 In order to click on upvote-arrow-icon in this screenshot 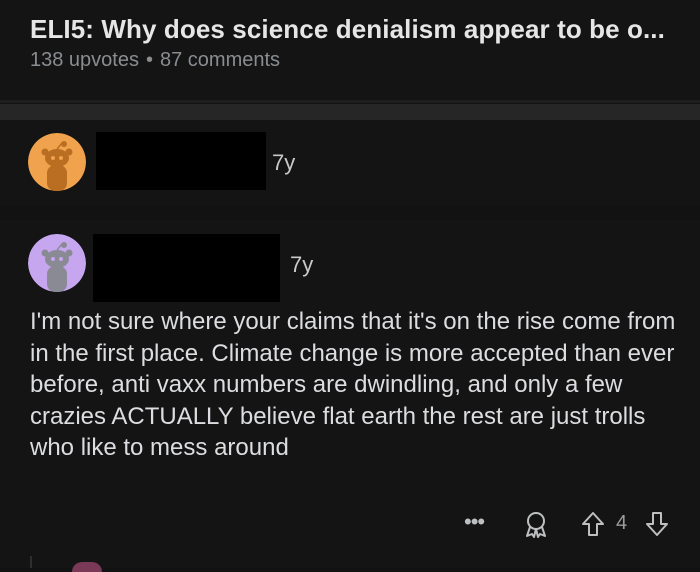, I will do `click(593, 524)`.